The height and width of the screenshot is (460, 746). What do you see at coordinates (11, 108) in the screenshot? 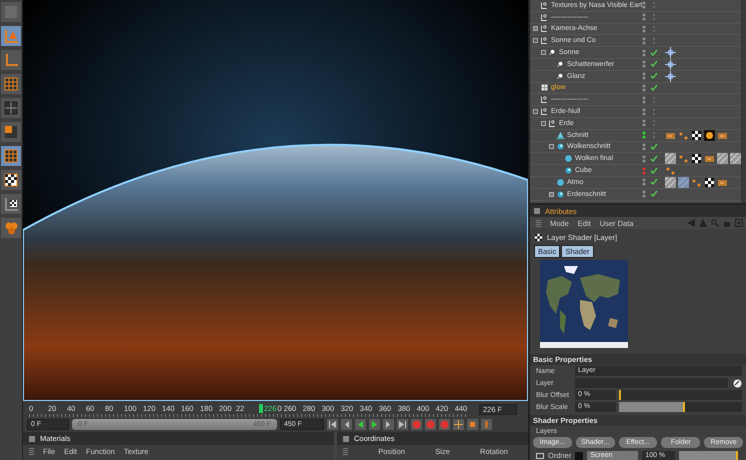
I see `grid-icon` at bounding box center [11, 108].